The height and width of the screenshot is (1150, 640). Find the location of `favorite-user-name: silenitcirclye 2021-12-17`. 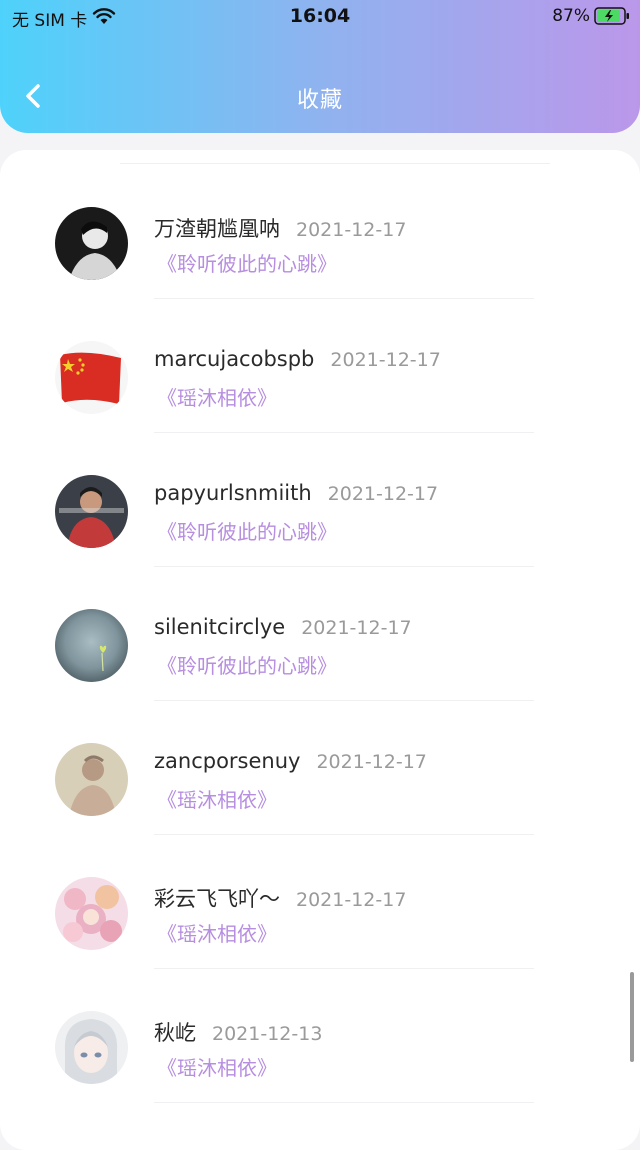

favorite-user-name: silenitcirclye 2021-12-17 is located at coordinates (283, 627).